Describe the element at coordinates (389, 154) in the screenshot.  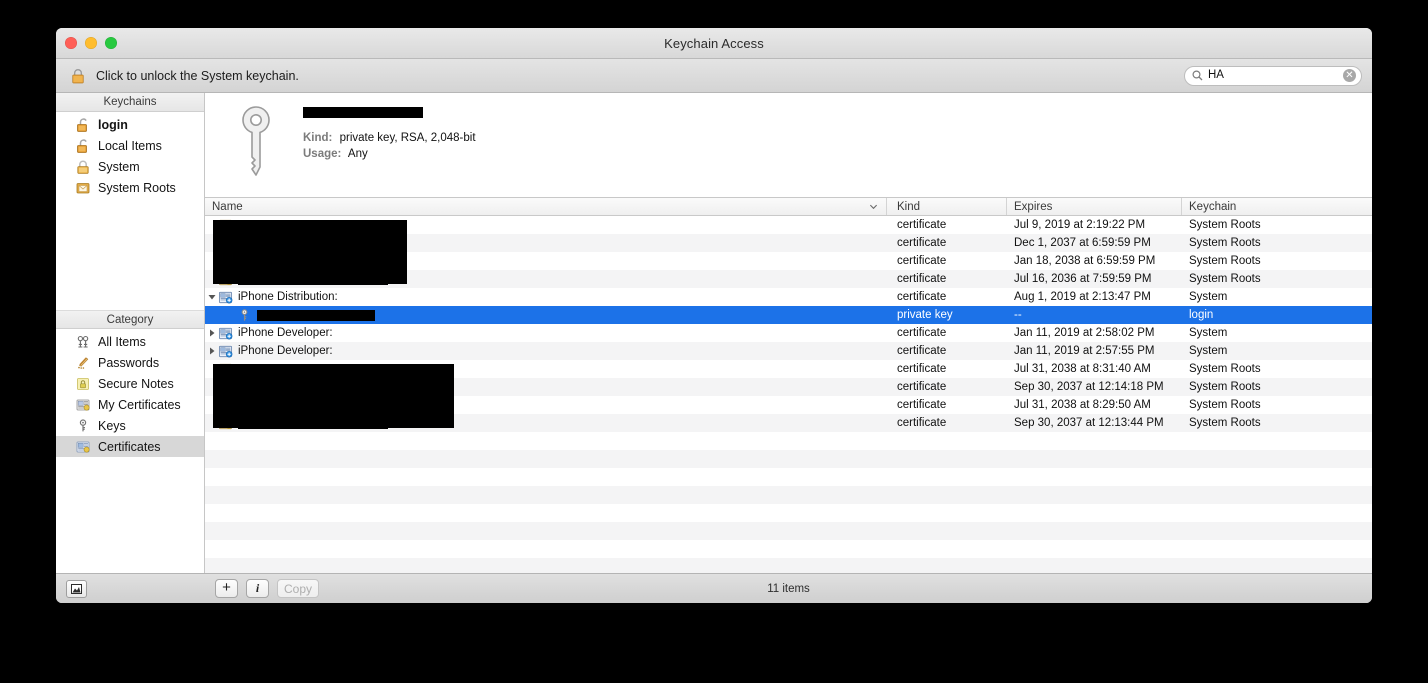
I see `detail-usage-row: Usage: Any` at that location.